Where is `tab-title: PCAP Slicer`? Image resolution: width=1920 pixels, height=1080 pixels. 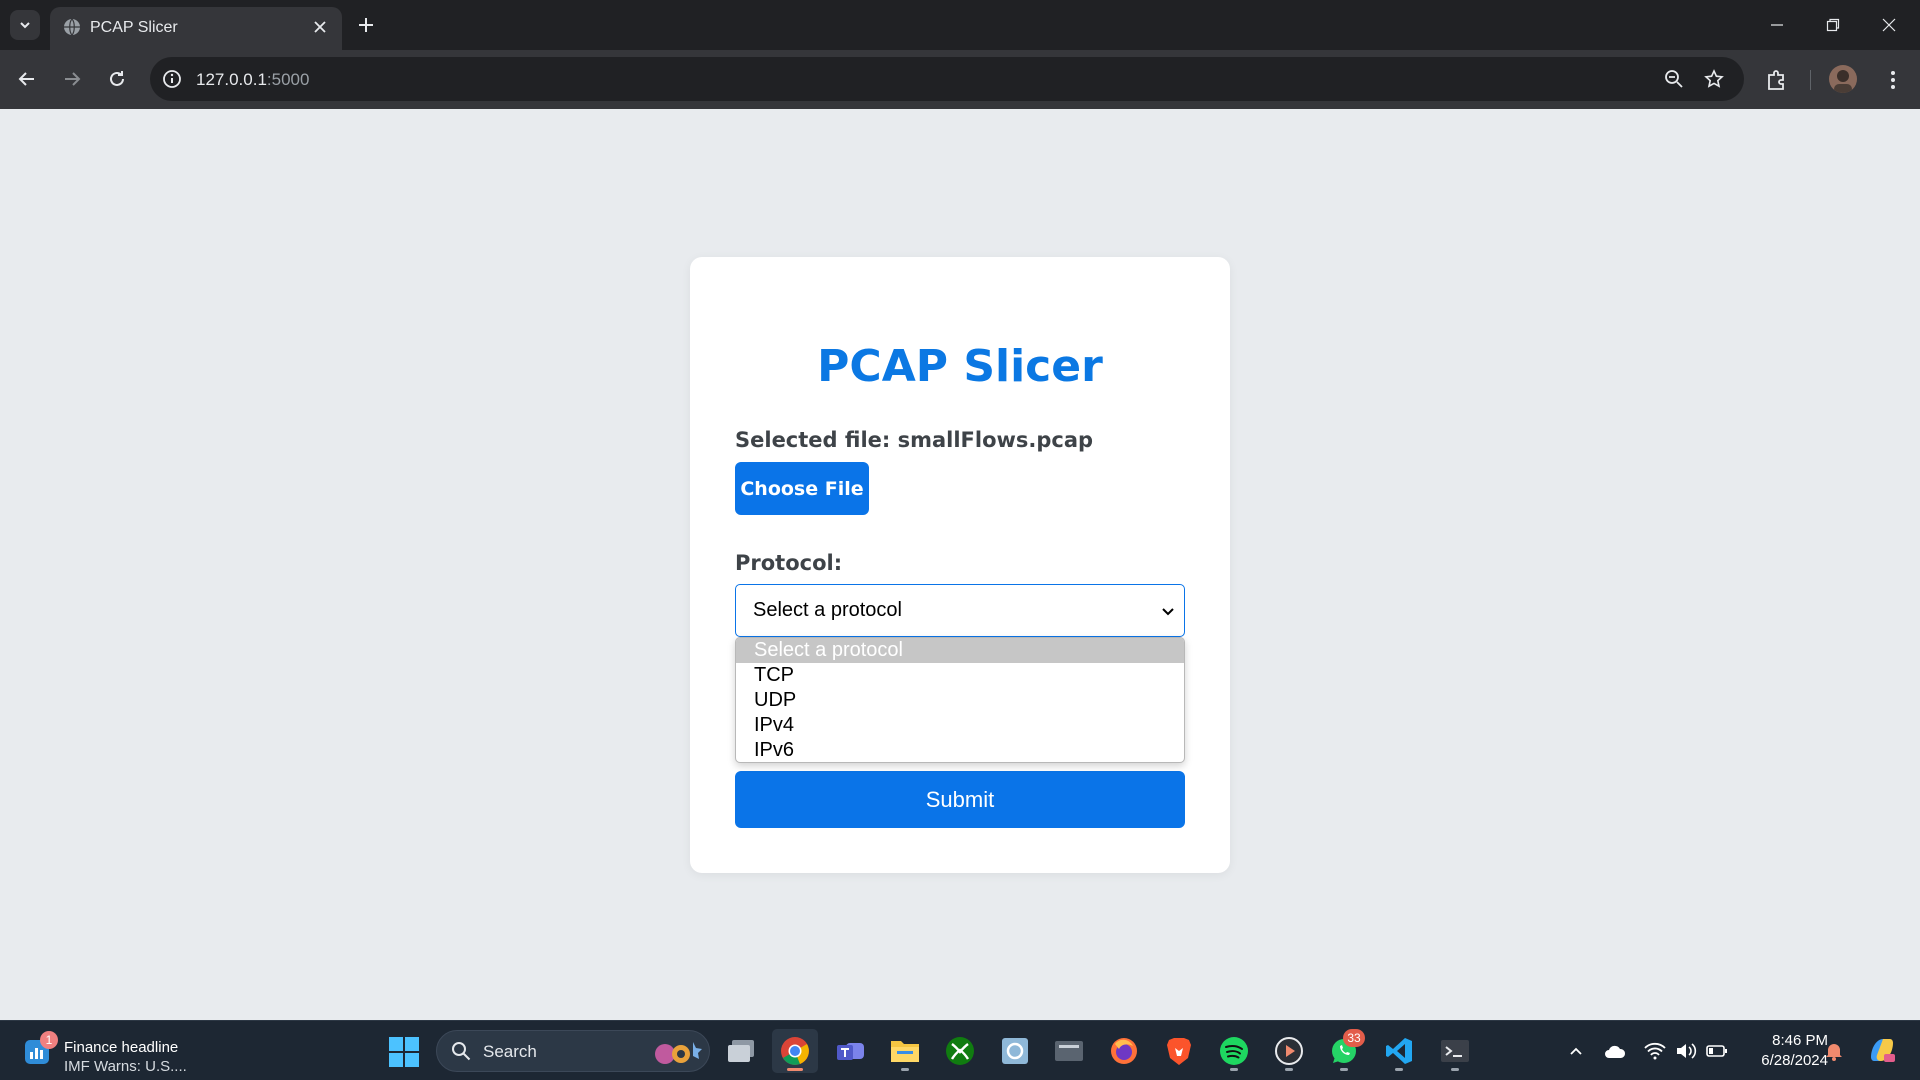
tab-title: PCAP Slicer is located at coordinates (134, 27).